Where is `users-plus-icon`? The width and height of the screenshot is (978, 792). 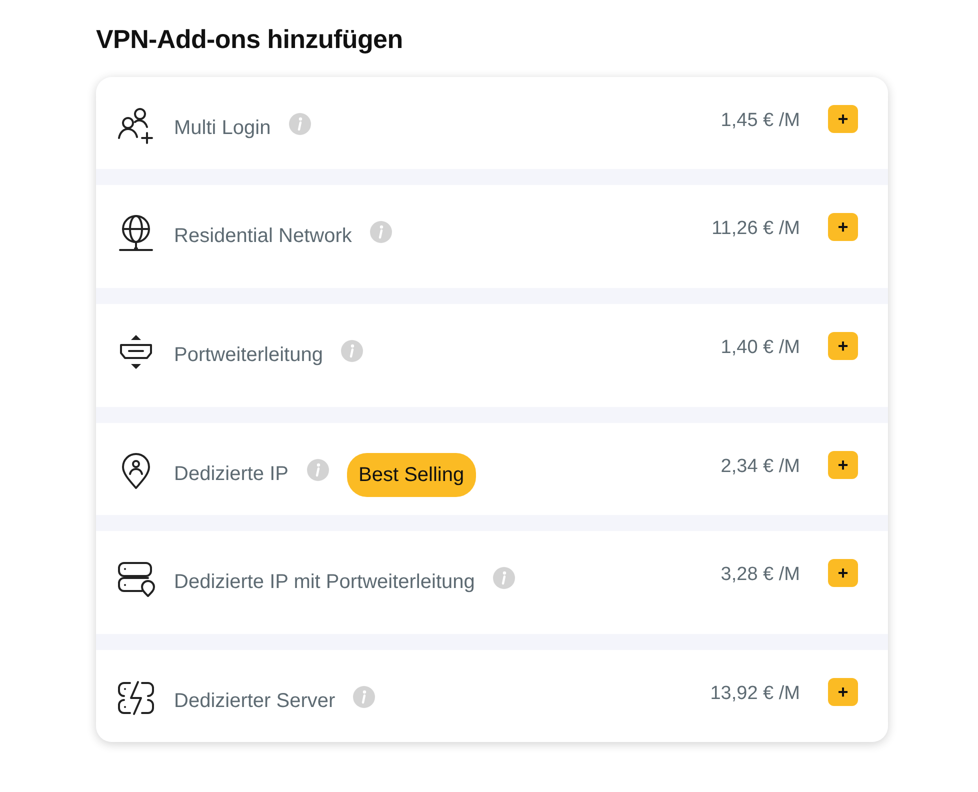 users-plus-icon is located at coordinates (136, 125).